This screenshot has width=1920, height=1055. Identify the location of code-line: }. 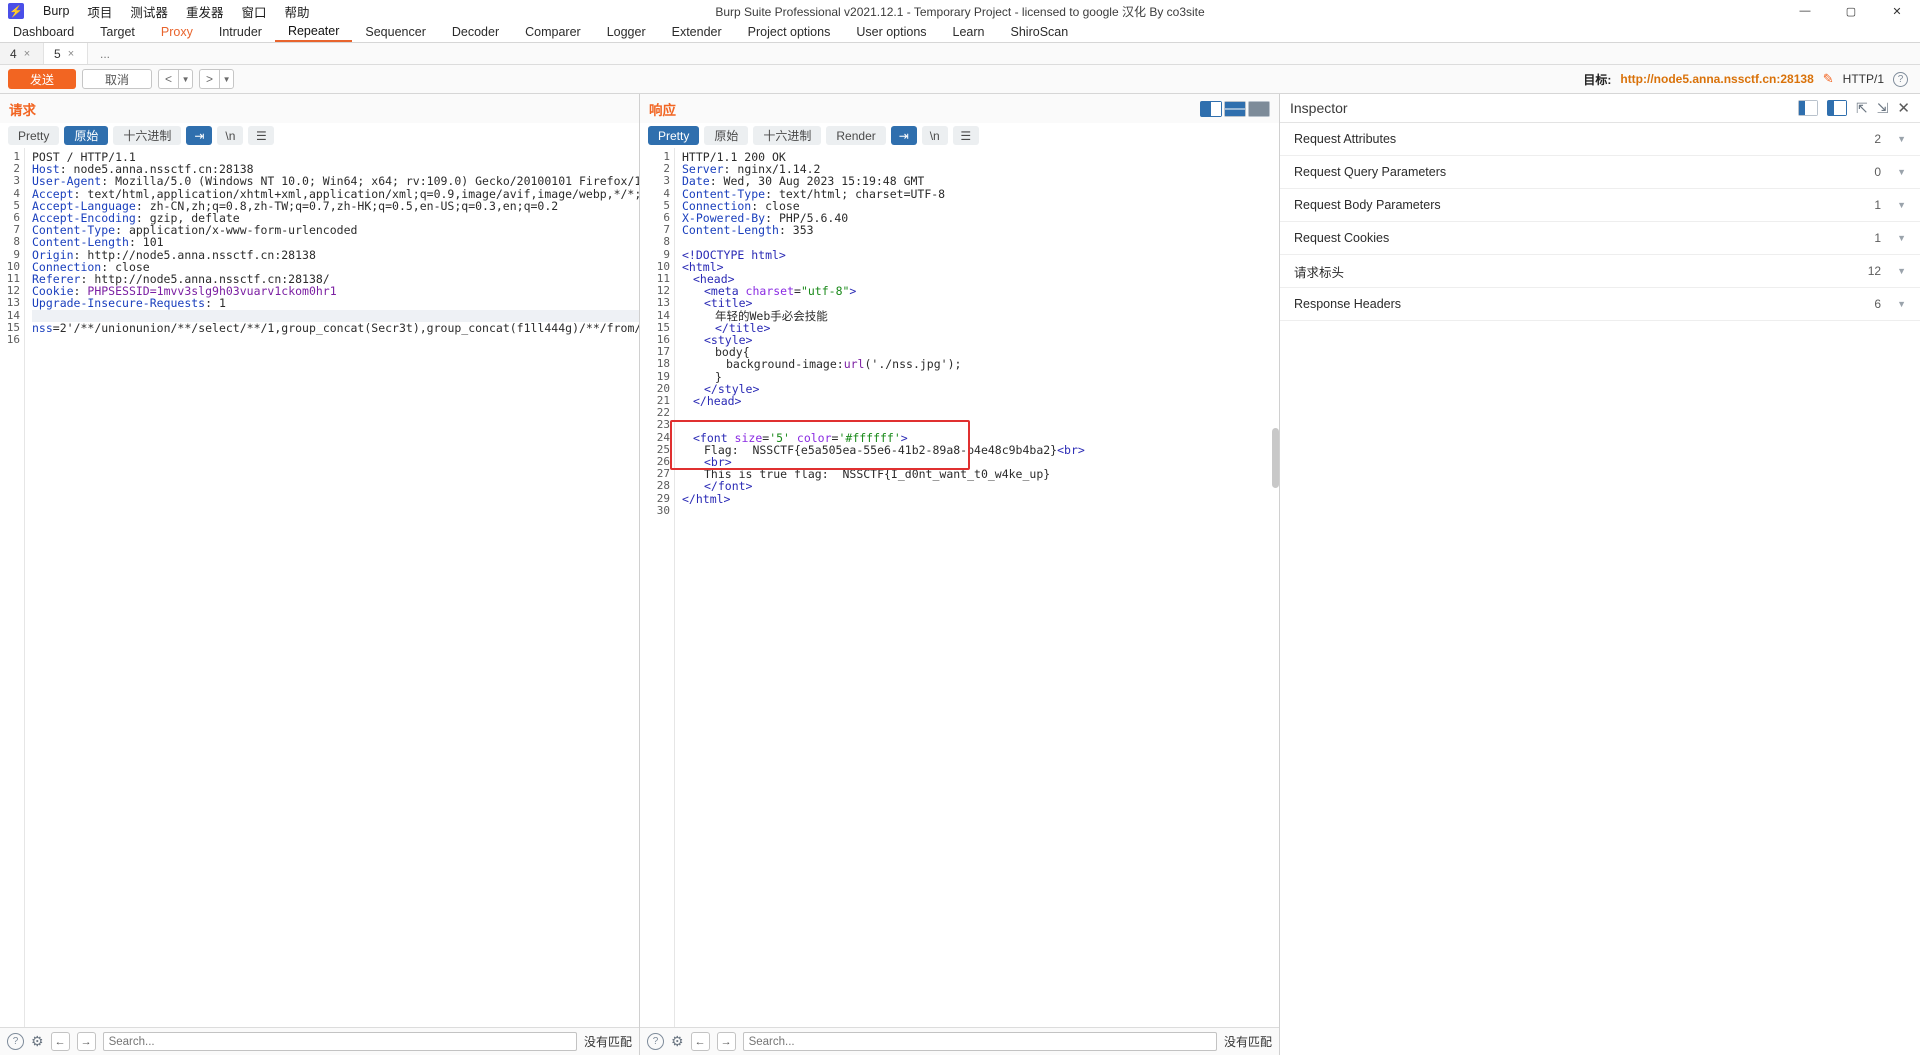
(980, 377).